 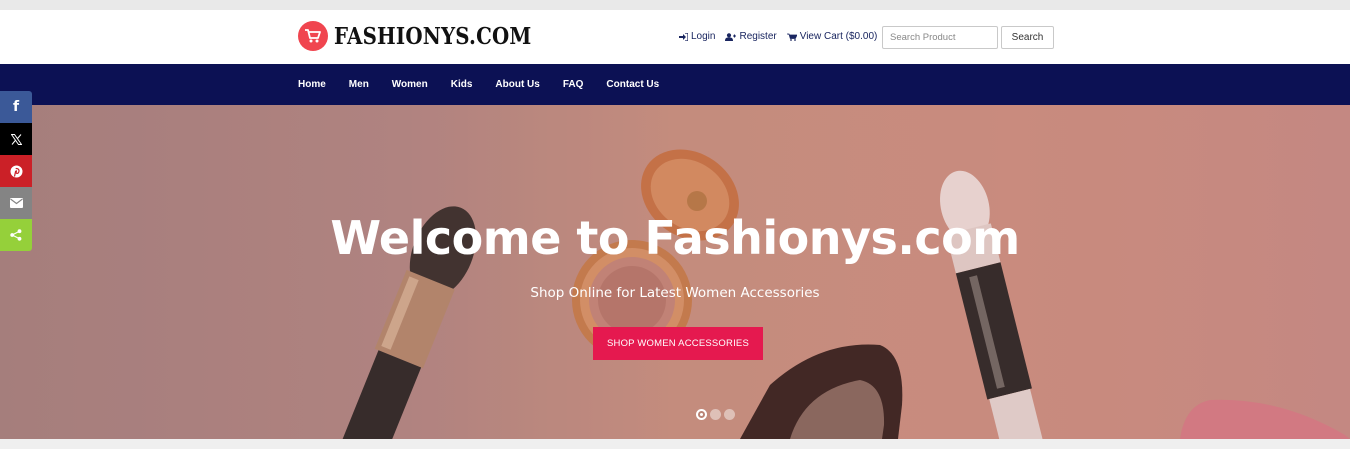 I want to click on nav-item-women: Women, so click(x=410, y=84).